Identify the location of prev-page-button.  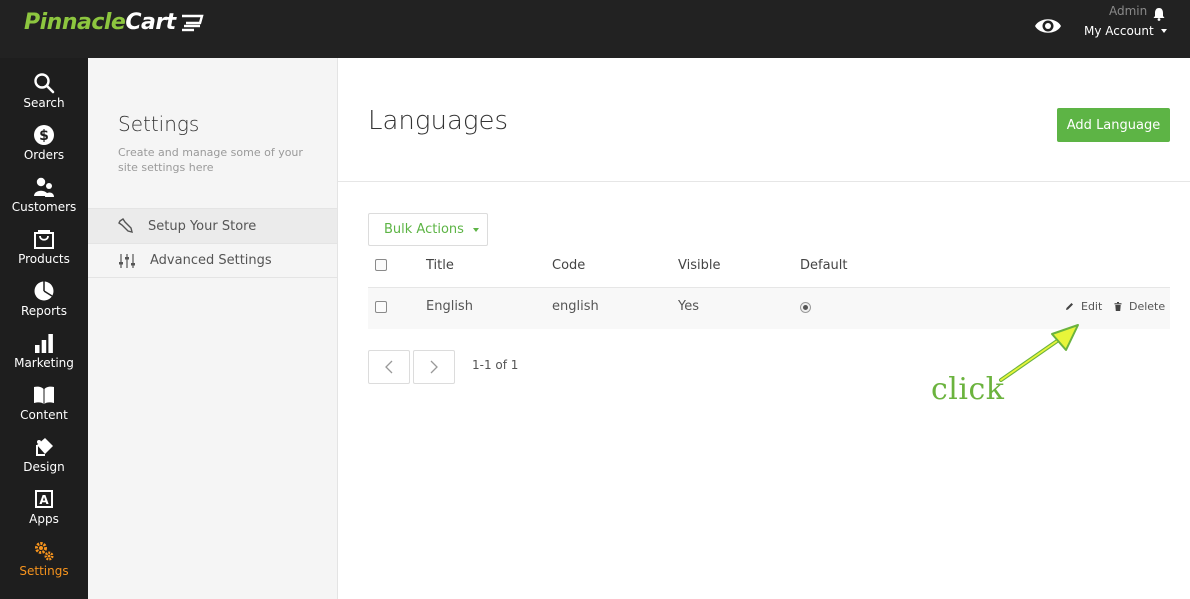
(389, 367).